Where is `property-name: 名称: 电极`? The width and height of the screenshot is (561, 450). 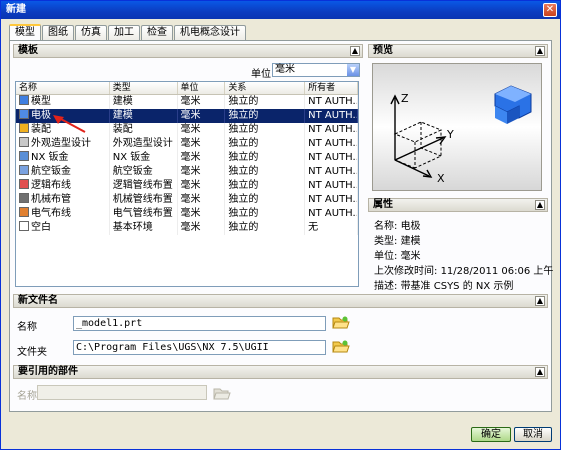
property-name: 名称: 电极 is located at coordinates (397, 226).